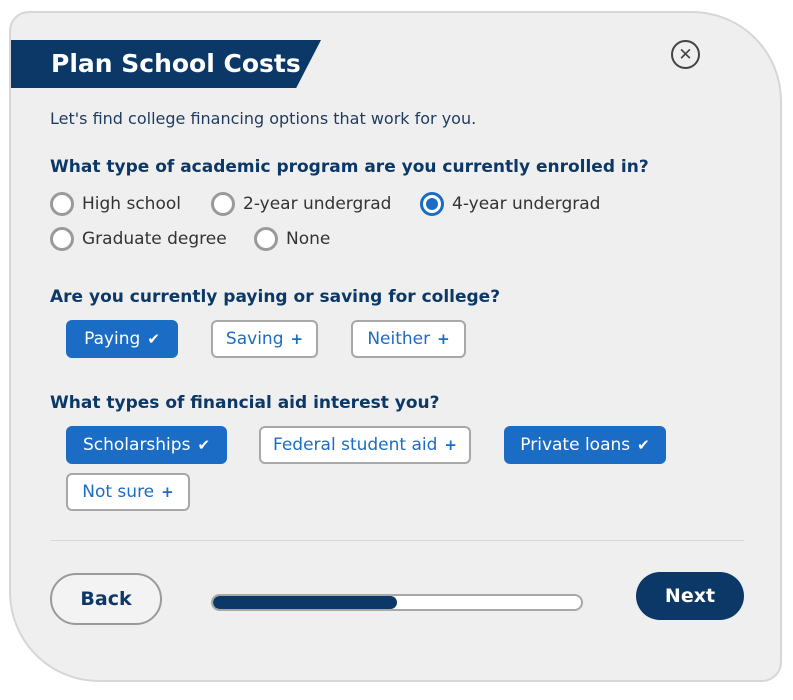 The height and width of the screenshot is (700, 793). Describe the element at coordinates (112, 339) in the screenshot. I see `chip-label: Paying` at that location.